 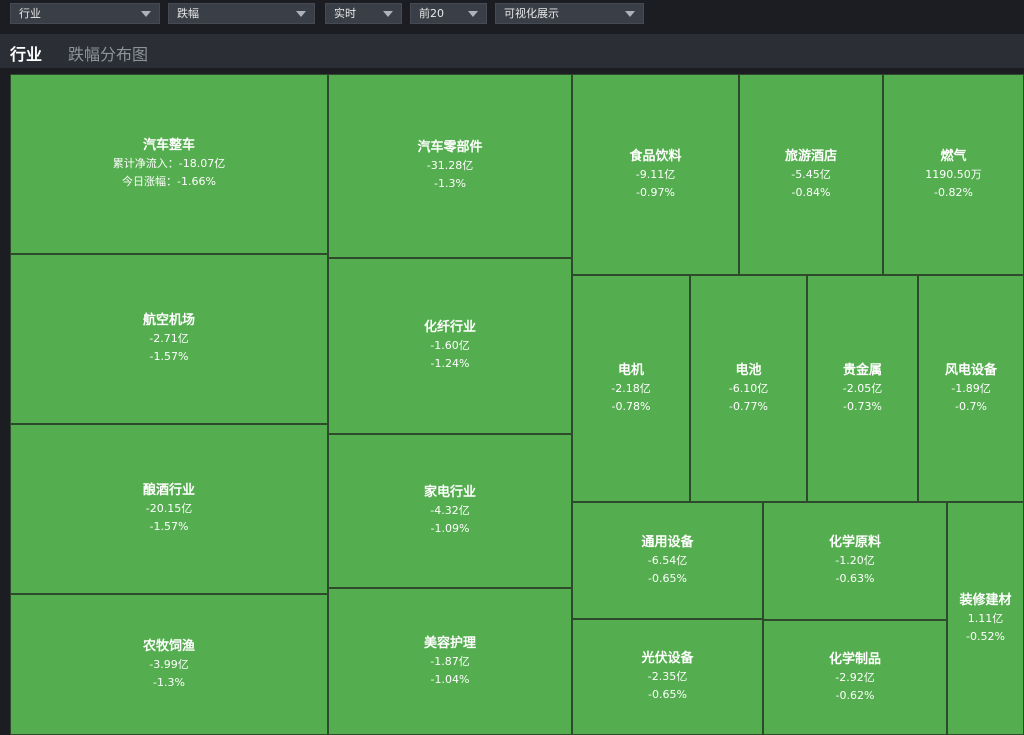 I want to click on treemap-tile: 化学原料 -1.20亿 -0.63%, so click(x=855, y=561).